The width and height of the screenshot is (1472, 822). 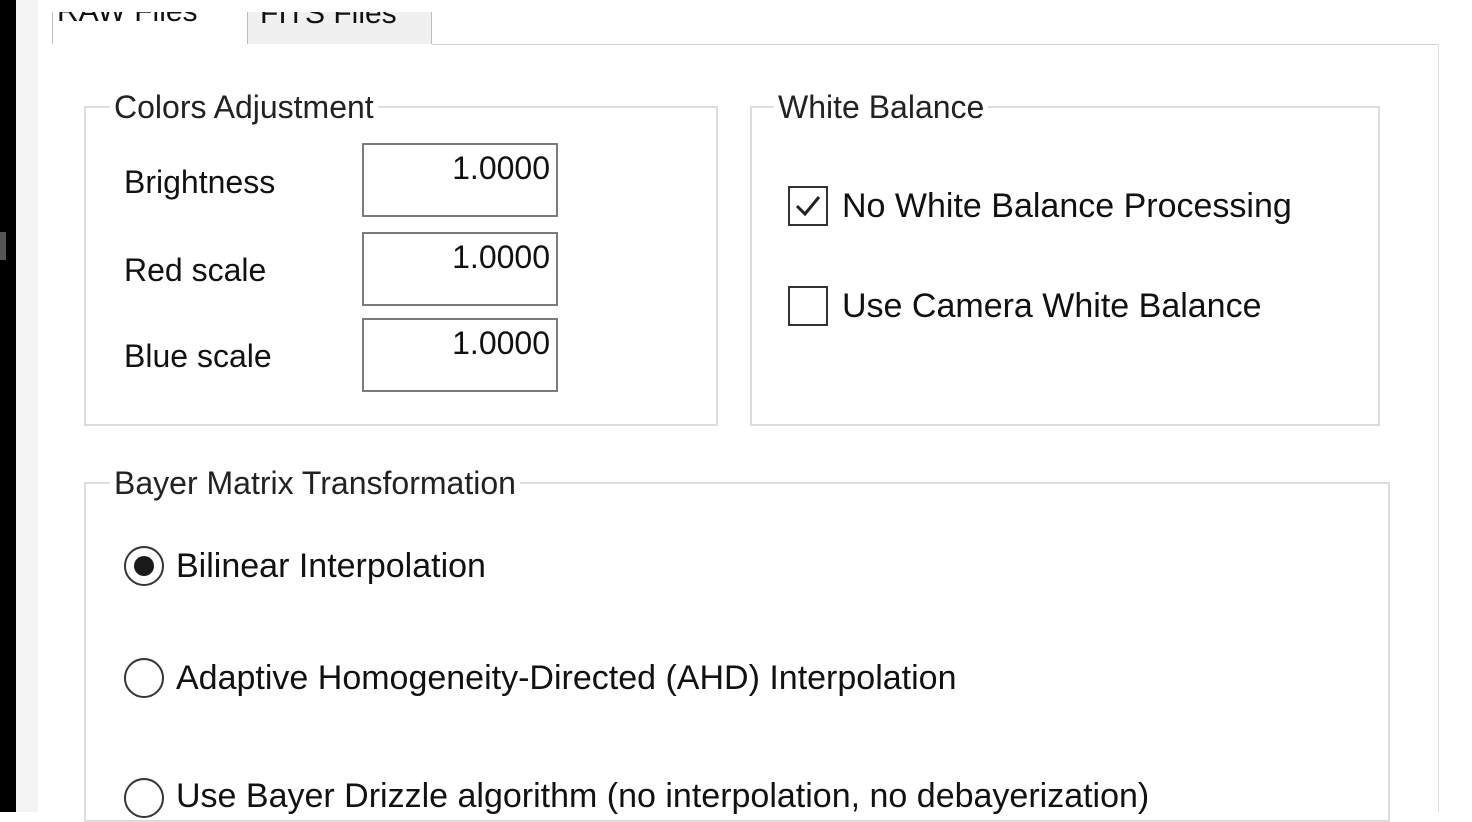 What do you see at coordinates (200, 182) in the screenshot?
I see `brightness-label: Brightness` at bounding box center [200, 182].